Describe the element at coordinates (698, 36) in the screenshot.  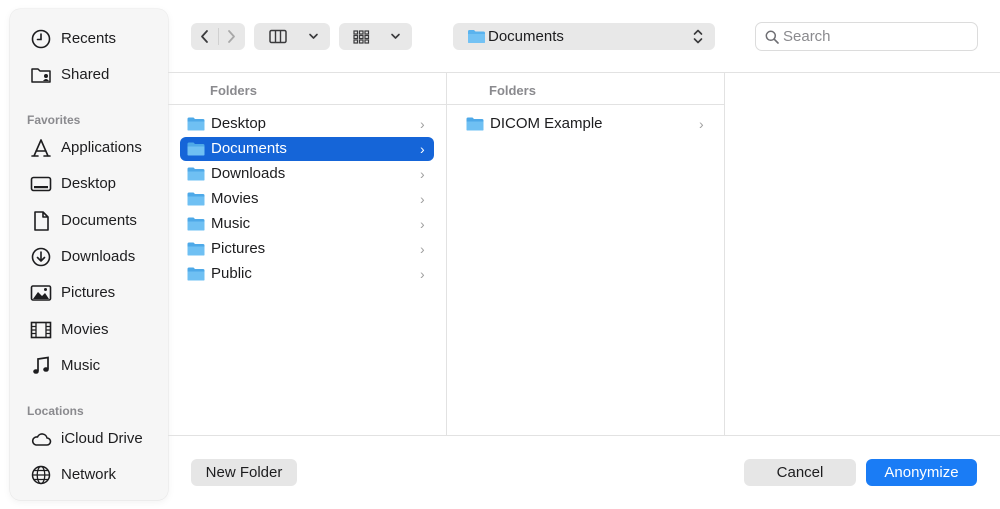
I see `up-down-chevron-icon` at that location.